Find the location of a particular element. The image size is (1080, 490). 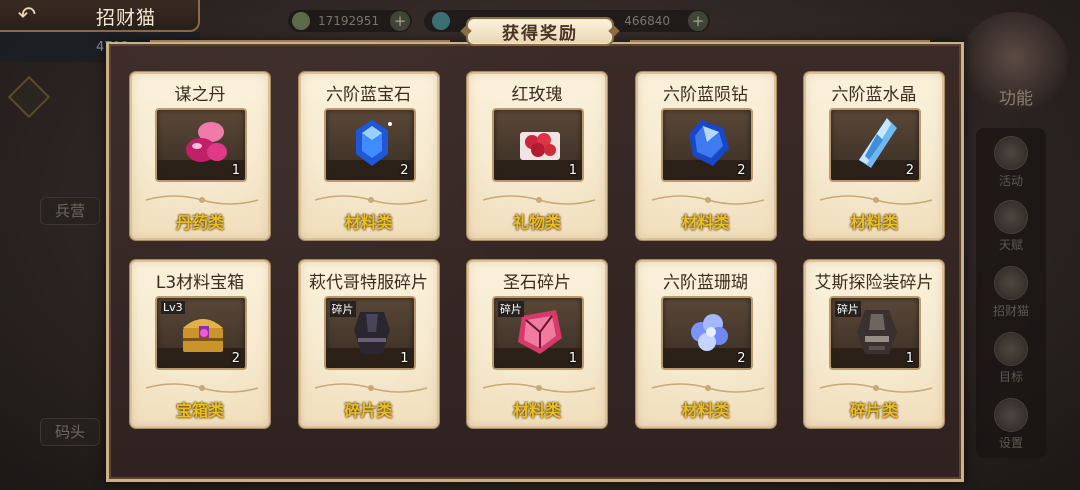

title-divider-left is located at coordinates (300, 41).